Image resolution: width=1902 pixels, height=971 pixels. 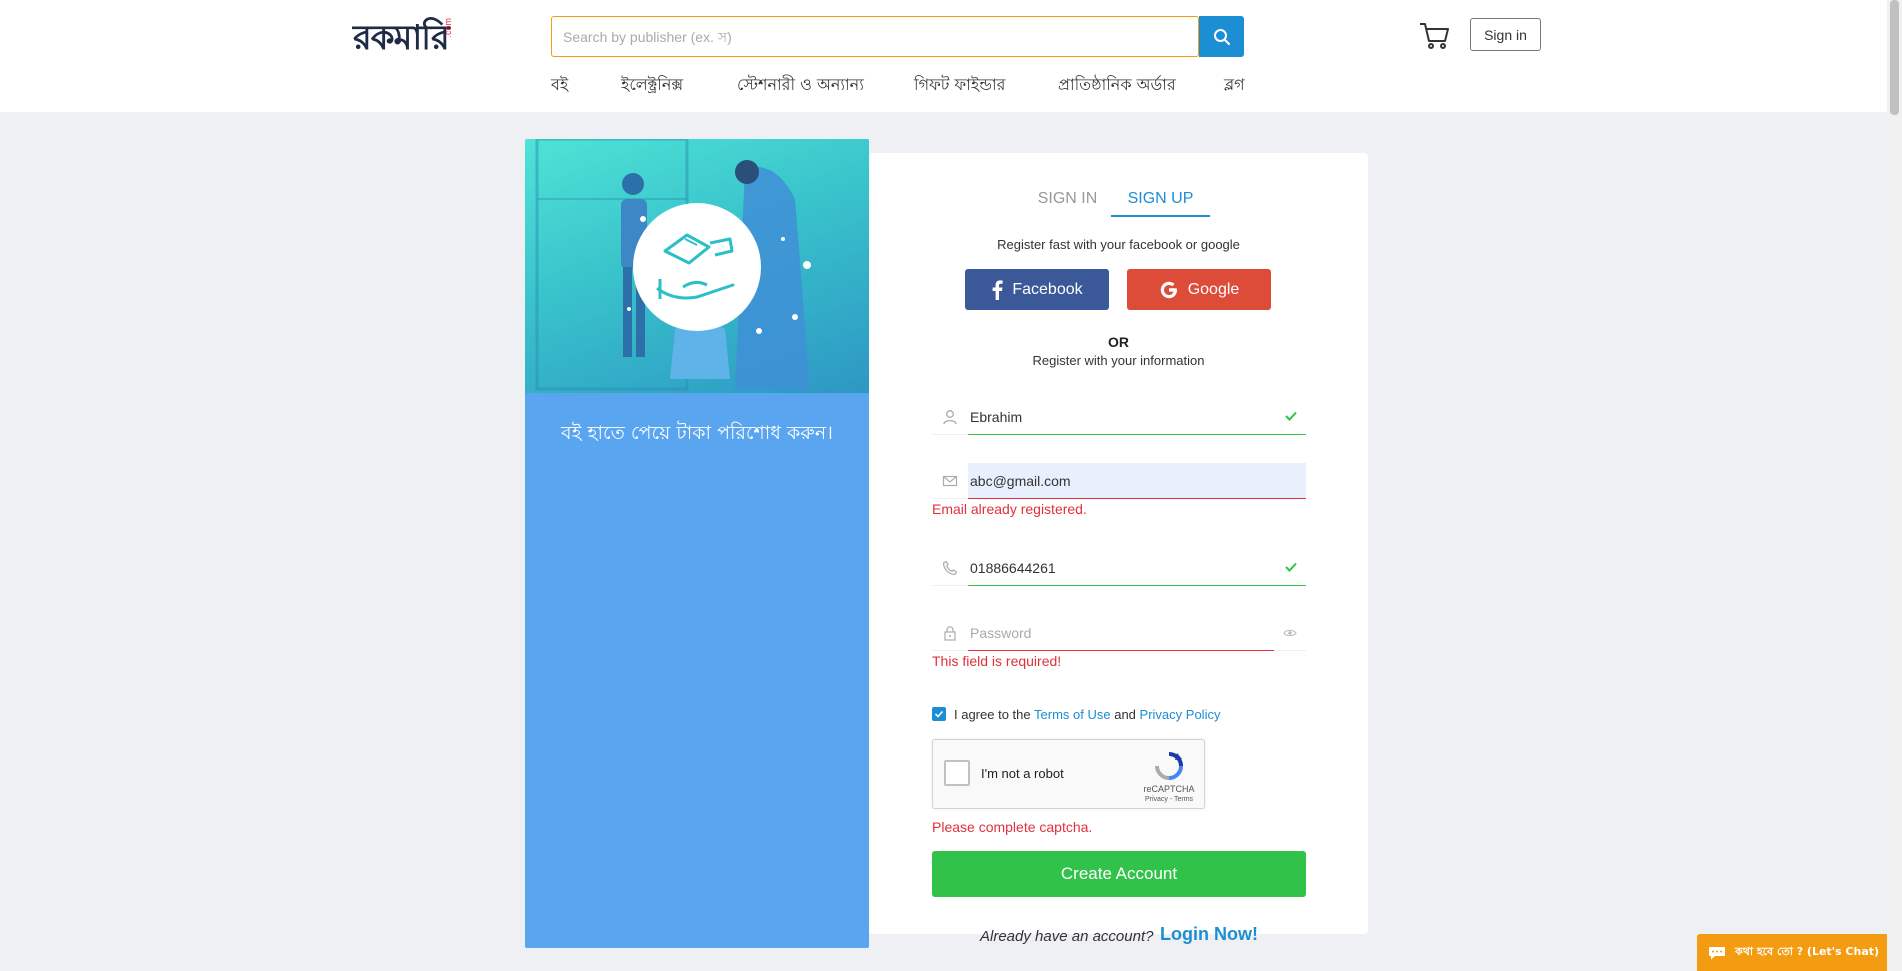 I want to click on auth-tabs: SIGN IN SIGN UP, so click(x=1117, y=199).